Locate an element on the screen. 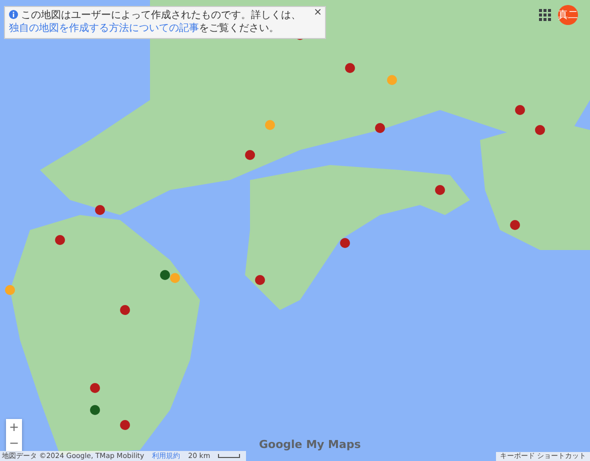 This screenshot has width=590, height=461. logo-text: Google My Maps is located at coordinates (310, 445).